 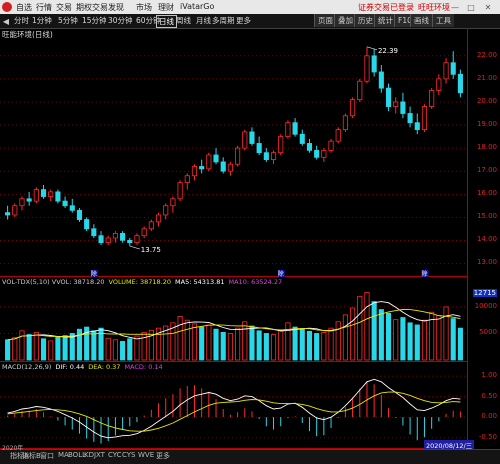 I want to click on indicator-tab-6: XT, so click(x=100, y=455).